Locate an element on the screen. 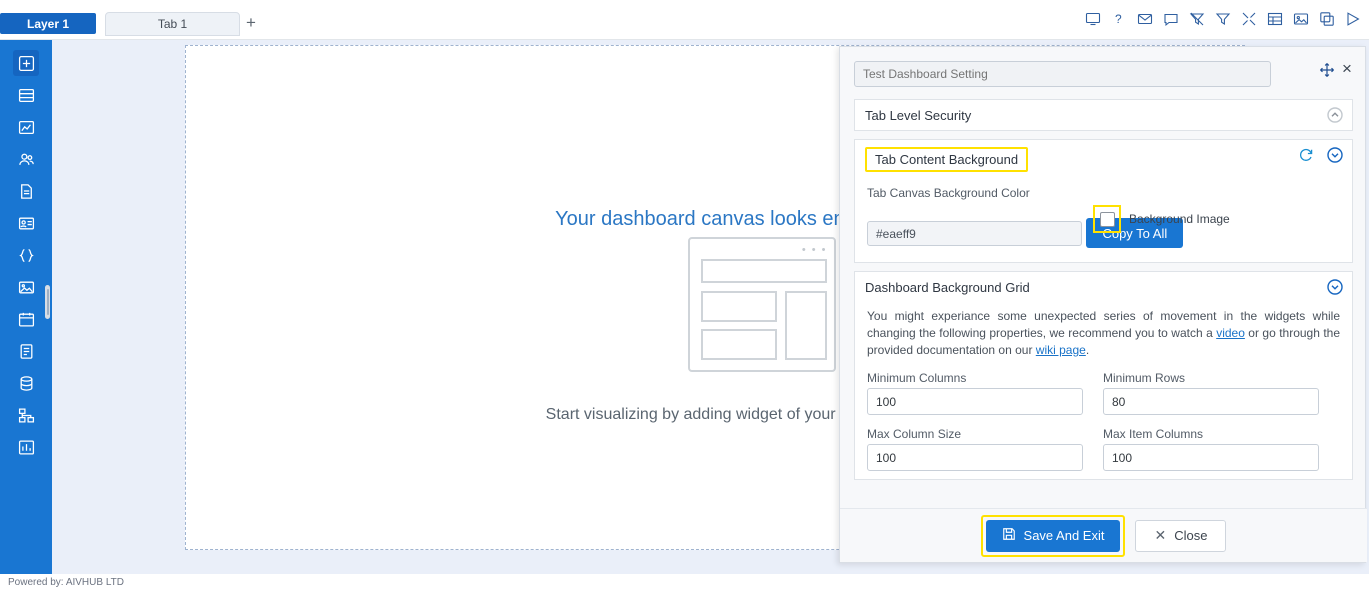 This screenshot has width=1369, height=592. sidebar-item-calendar is located at coordinates (26, 319).